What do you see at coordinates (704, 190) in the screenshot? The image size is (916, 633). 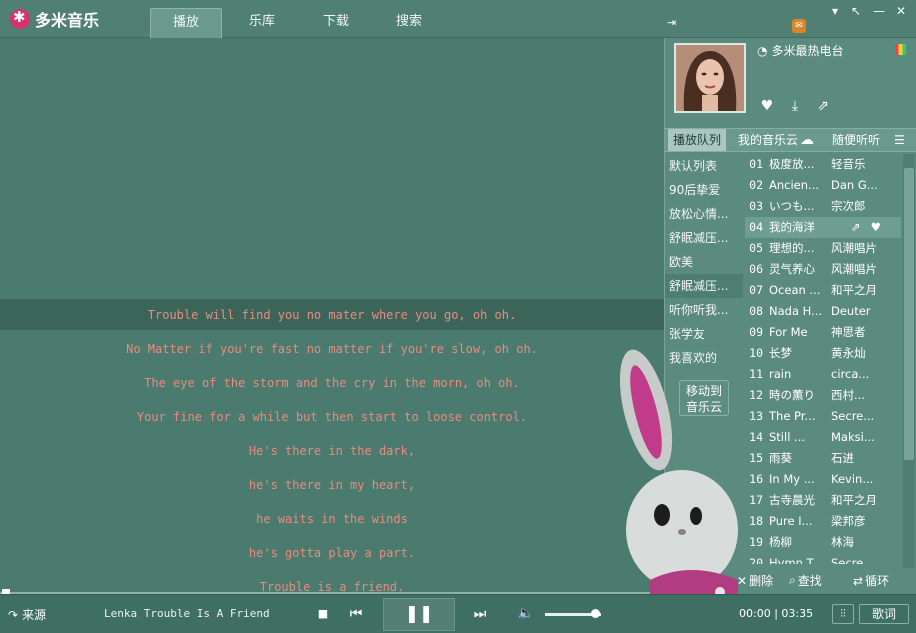 I see `playlist-category: 90后挚爱` at bounding box center [704, 190].